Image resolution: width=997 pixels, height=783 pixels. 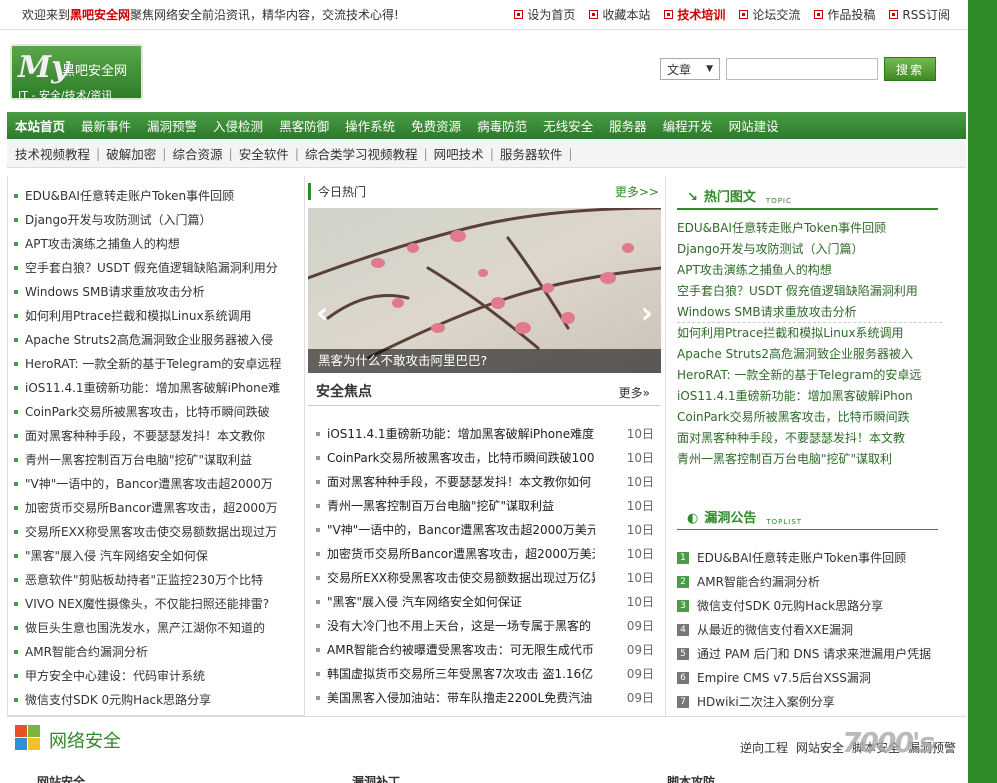 What do you see at coordinates (370, 125) in the screenshot?
I see `nav-item: 操作系统` at bounding box center [370, 125].